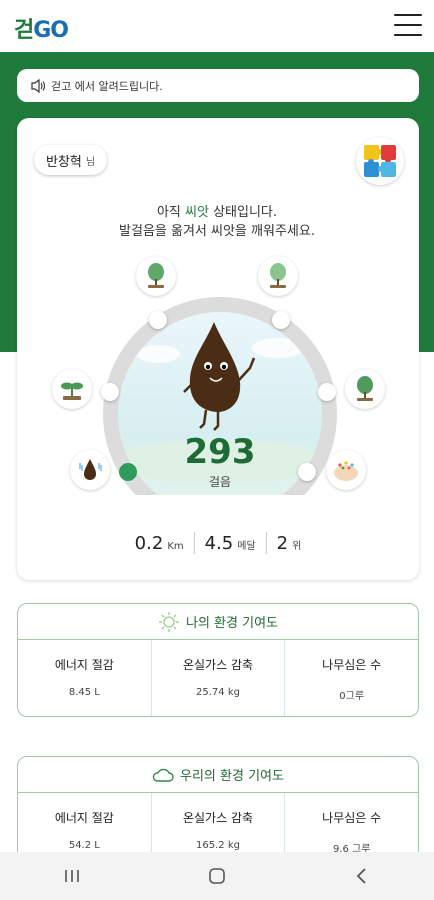 The image size is (434, 900). Describe the element at coordinates (217, 678) in the screenshot. I see `ghg-reduction-cell: 온실가스 감축 25.74 kg` at that location.